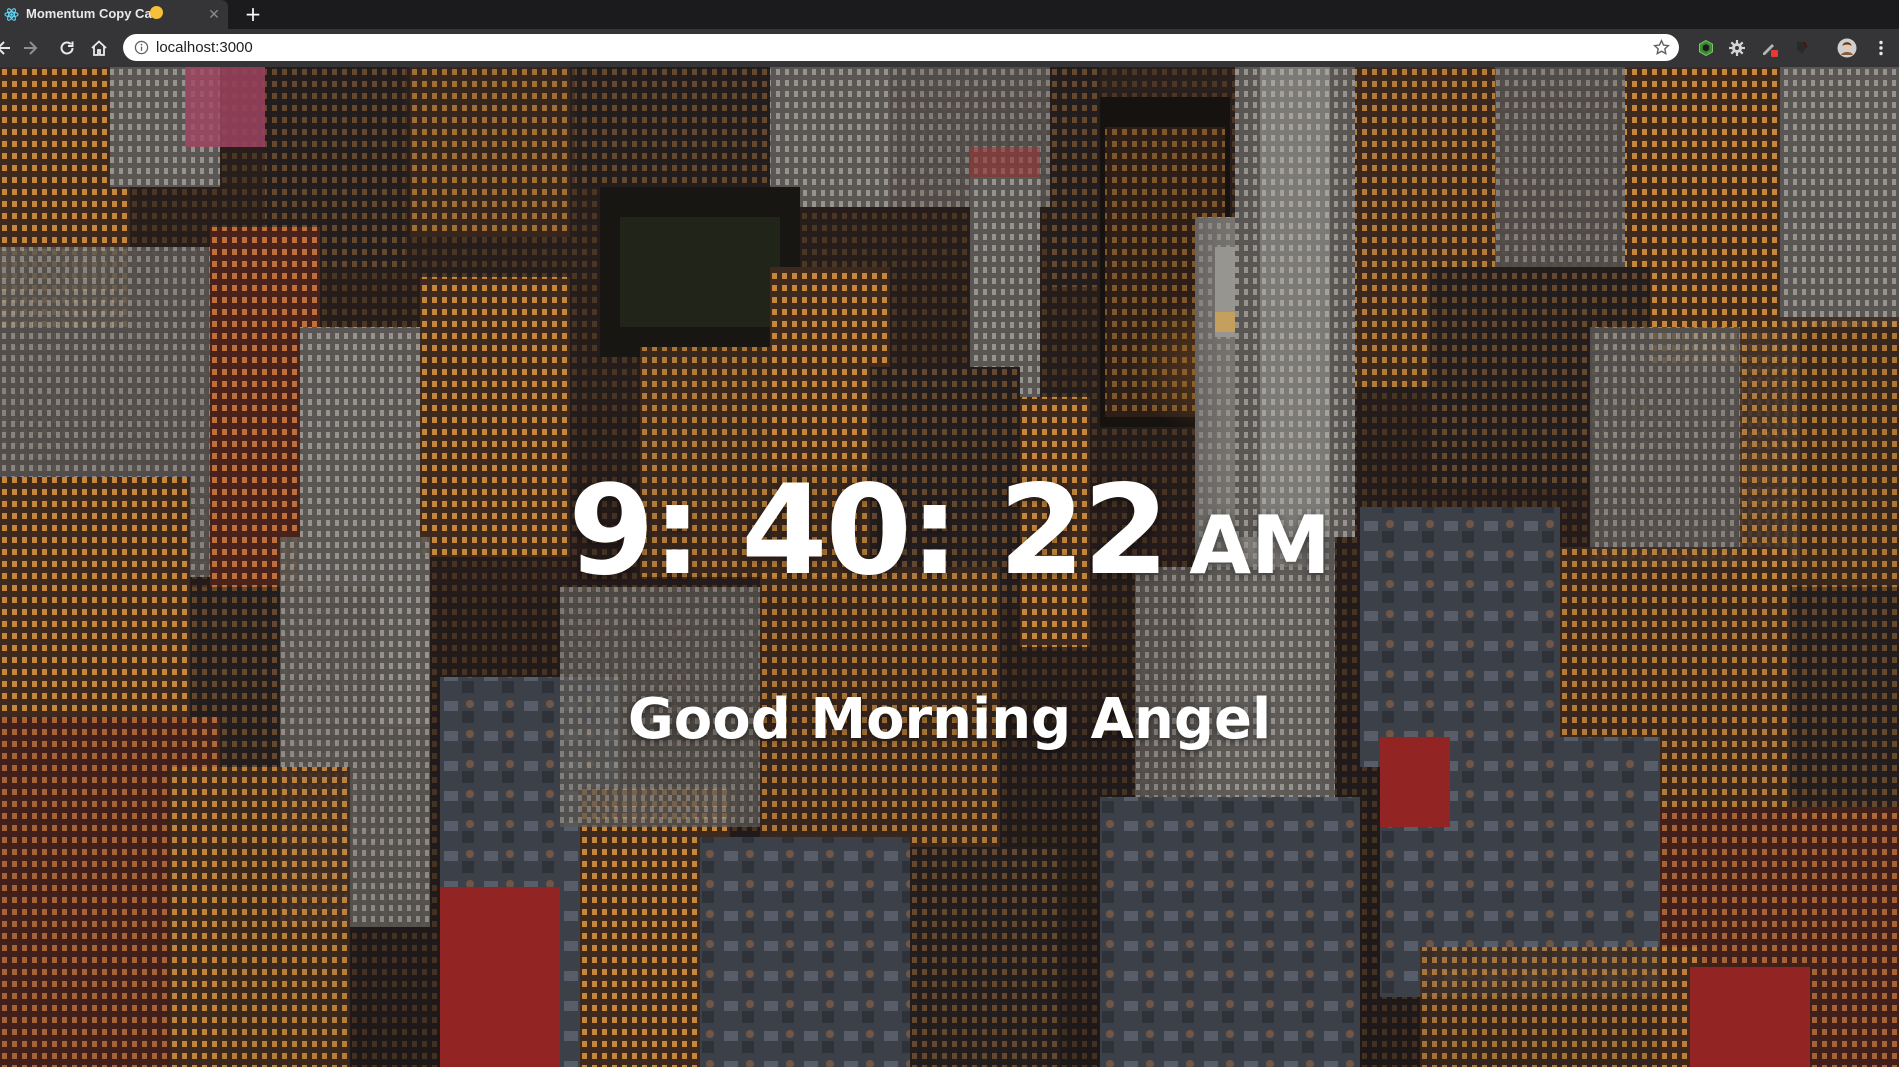  What do you see at coordinates (11, 14) in the screenshot?
I see `react-icon` at bounding box center [11, 14].